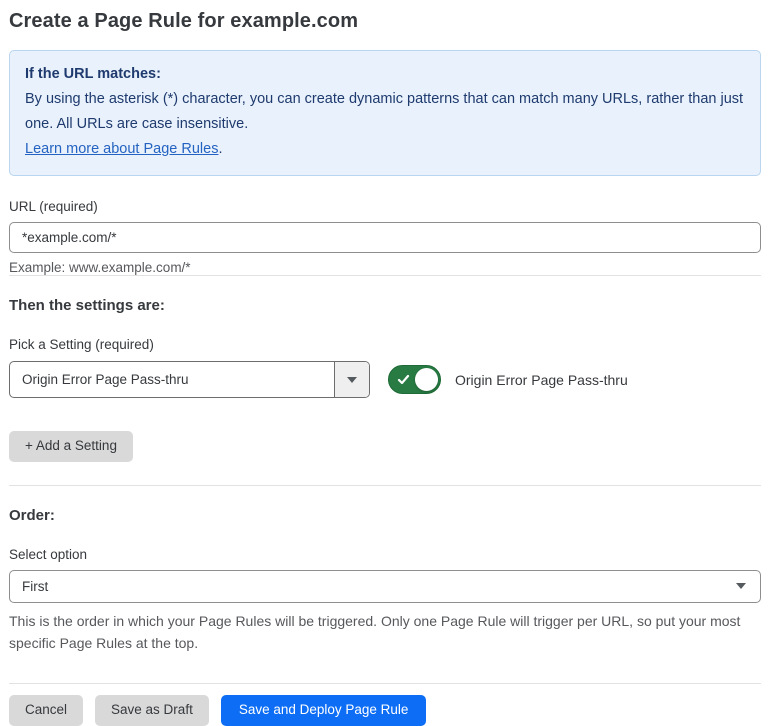 This screenshot has height=726, width=770. Describe the element at coordinates (152, 710) in the screenshot. I see `save-as-draft-button: Save as Draft` at that location.